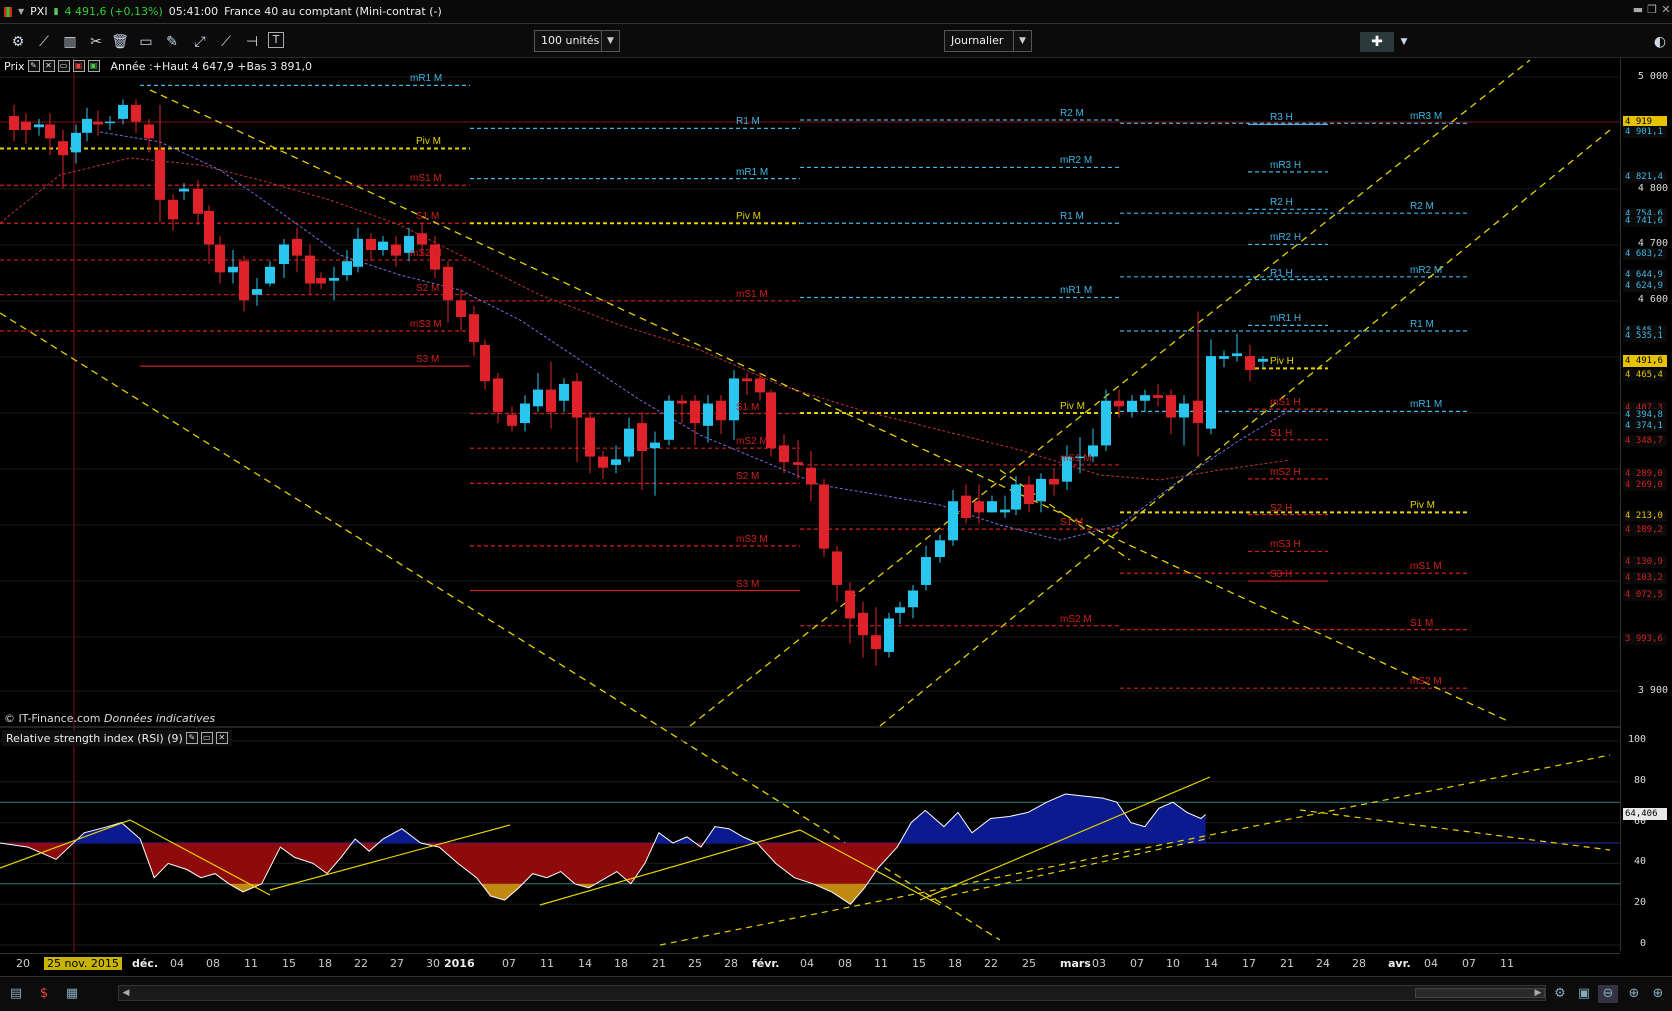 The image size is (1672, 1011). What do you see at coordinates (1645, 485) in the screenshot?
I see `price-level-tag: 4 269,0` at bounding box center [1645, 485].